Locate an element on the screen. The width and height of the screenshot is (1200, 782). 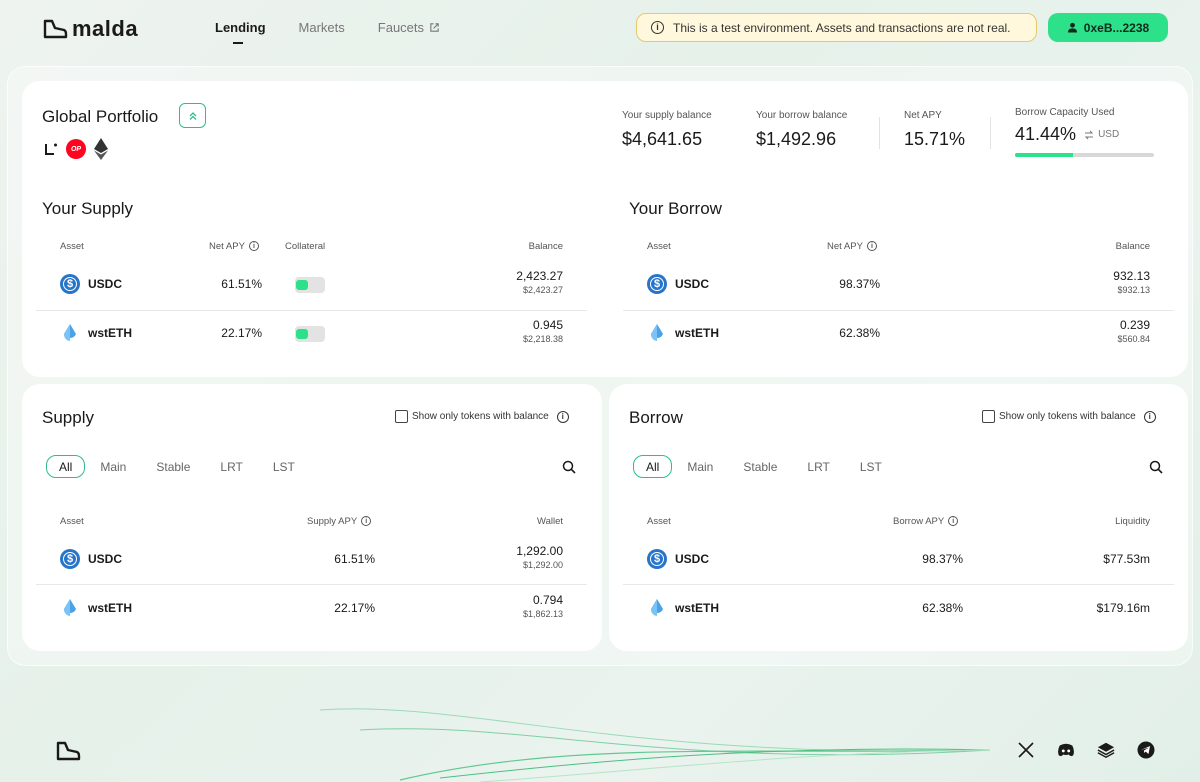
borrow-capacity-stat: Borrow Capacity Used 41.44% USD is located at coordinates (1067, 125).